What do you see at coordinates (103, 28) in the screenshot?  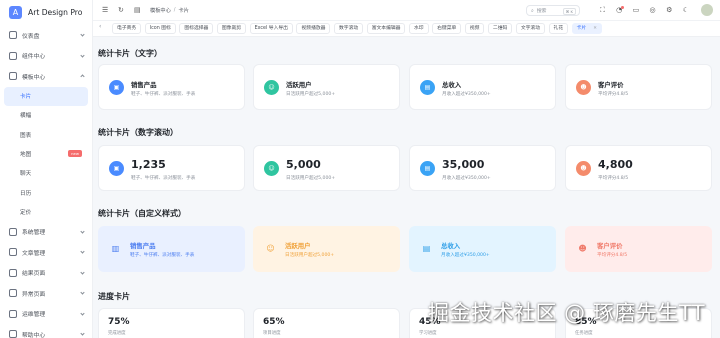 I see `tabs-scroll-icon: ‹` at bounding box center [103, 28].